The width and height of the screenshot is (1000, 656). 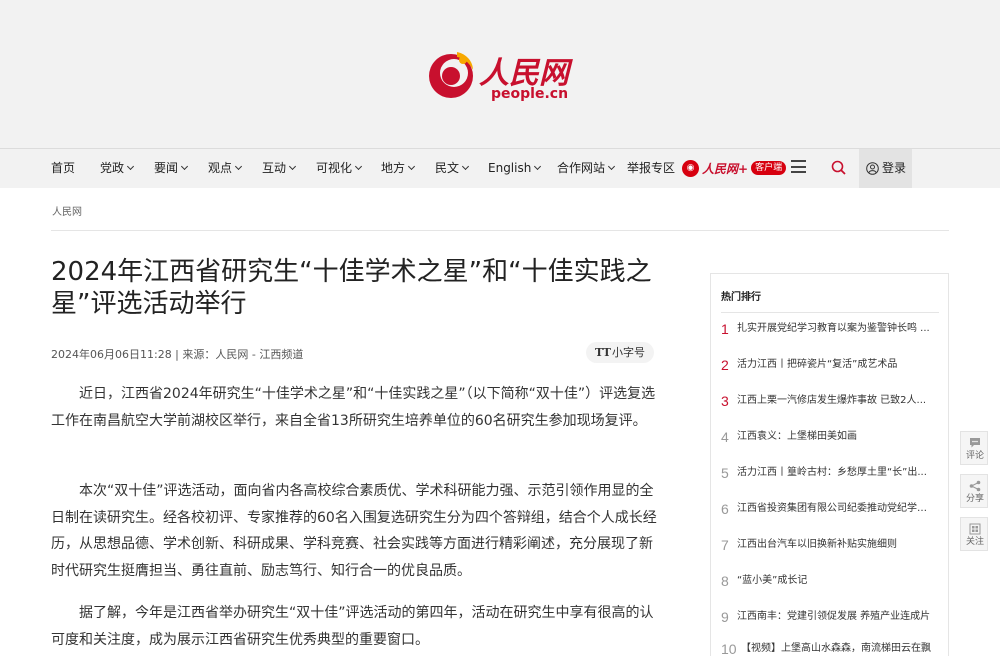 What do you see at coordinates (274, 168) in the screenshot?
I see `nav-label: 互动` at bounding box center [274, 168].